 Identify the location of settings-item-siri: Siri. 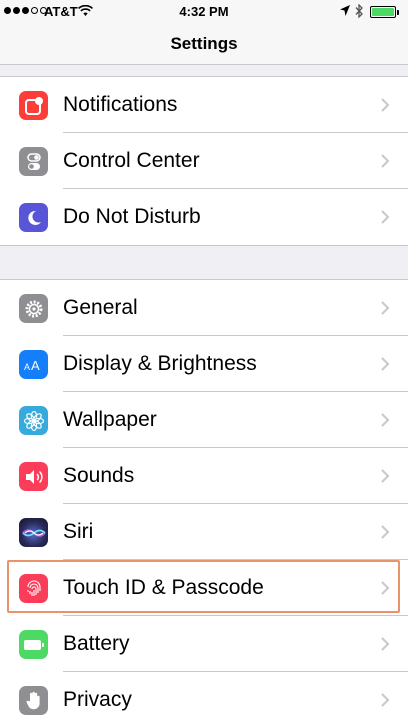
(204, 532).